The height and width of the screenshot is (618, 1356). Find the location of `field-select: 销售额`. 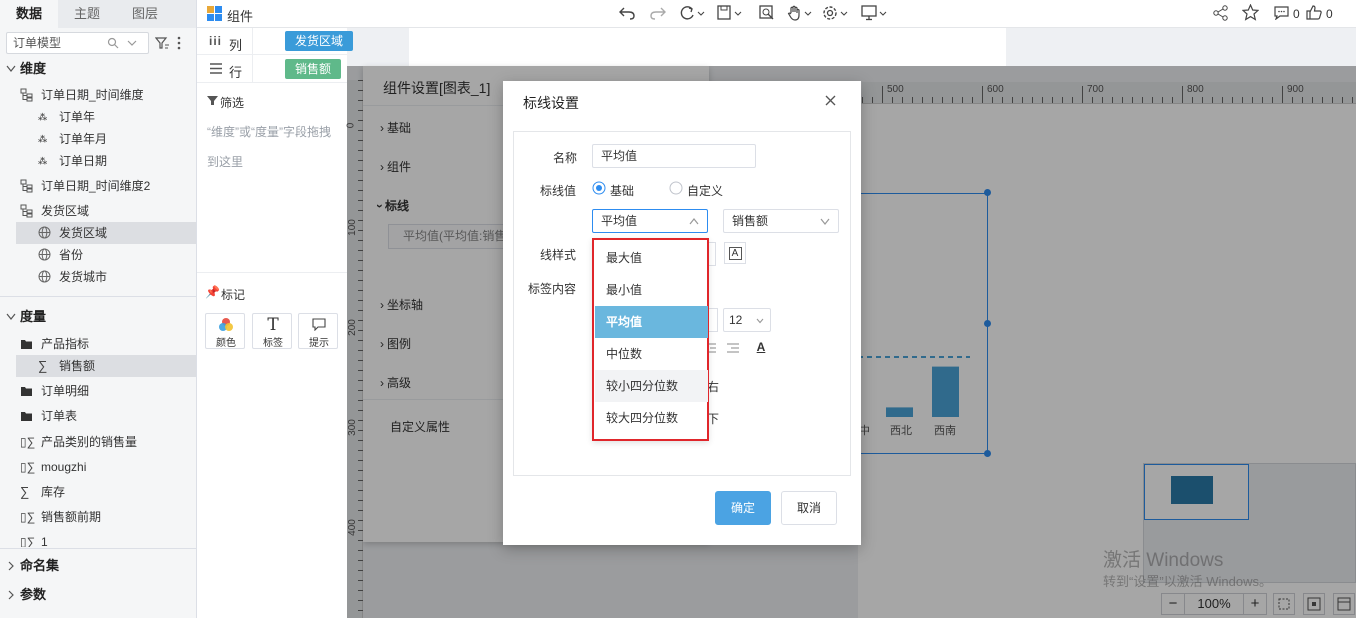

field-select: 销售额 is located at coordinates (781, 221).